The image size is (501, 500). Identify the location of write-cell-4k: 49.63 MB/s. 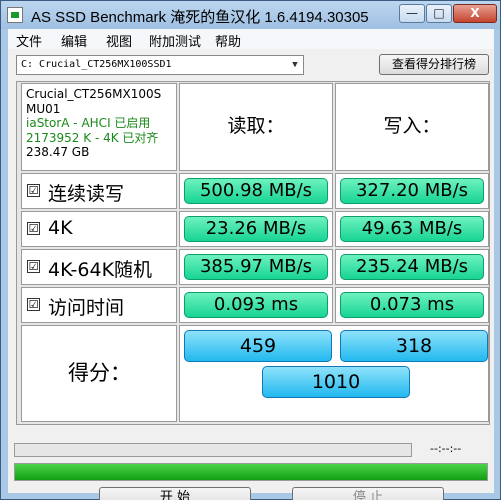
(412, 229).